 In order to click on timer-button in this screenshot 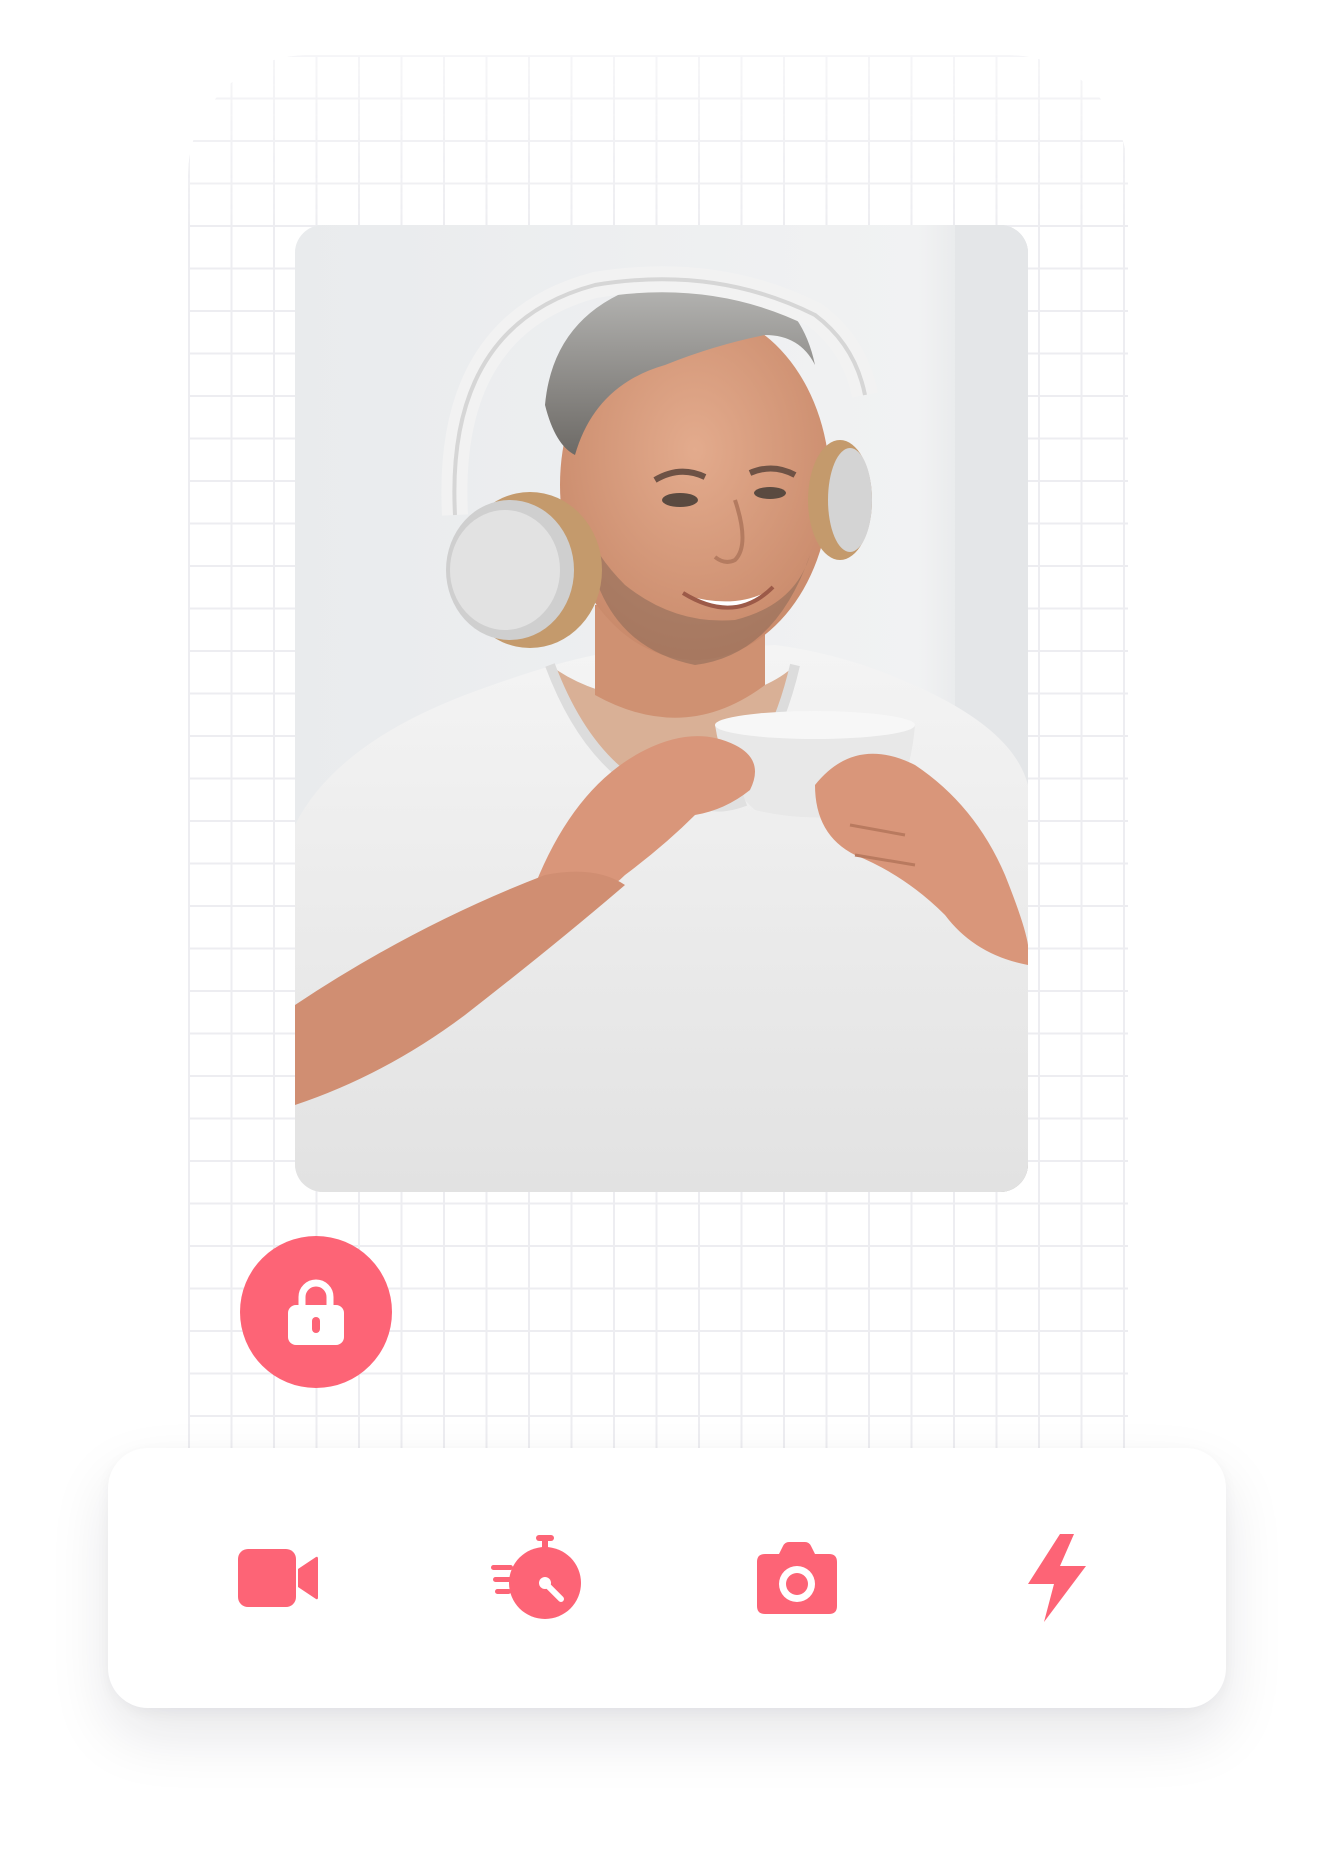, I will do `click(537, 1578)`.